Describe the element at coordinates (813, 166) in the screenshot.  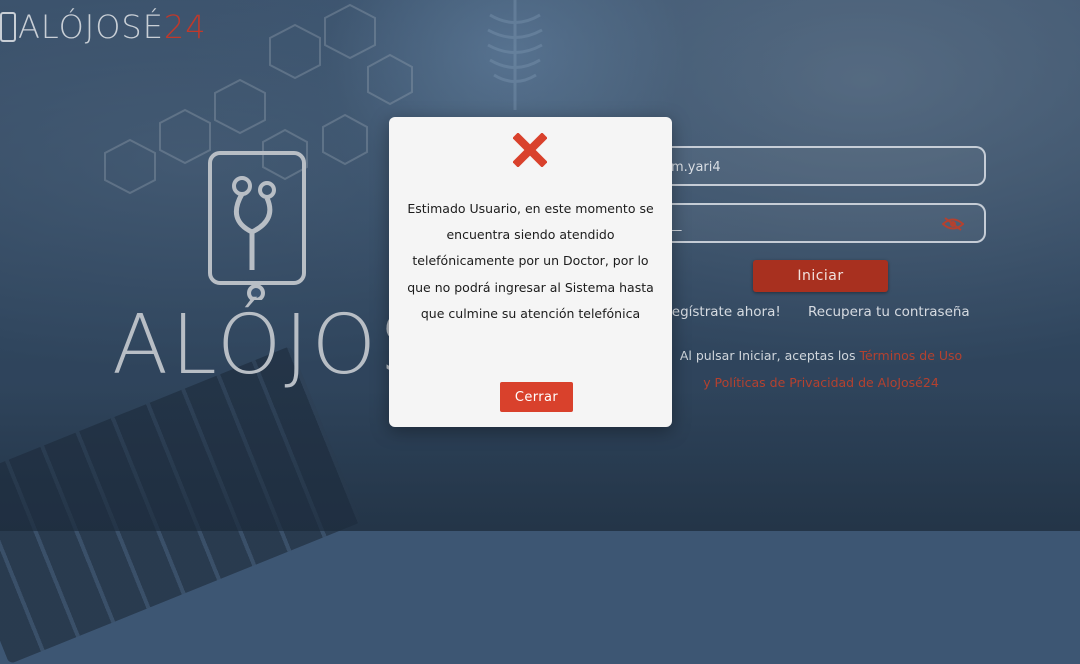
I see `username-input: rim.yari4` at that location.